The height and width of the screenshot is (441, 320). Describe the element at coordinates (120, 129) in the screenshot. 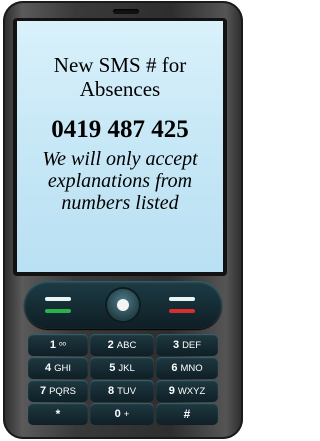

I see `sms-phone-number: 0419 487 425` at that location.